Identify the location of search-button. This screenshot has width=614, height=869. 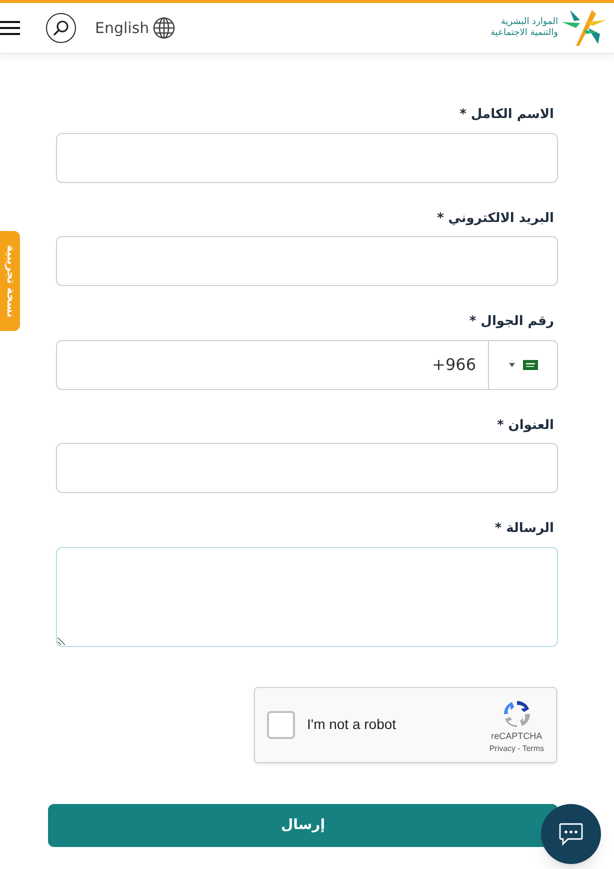
(61, 28).